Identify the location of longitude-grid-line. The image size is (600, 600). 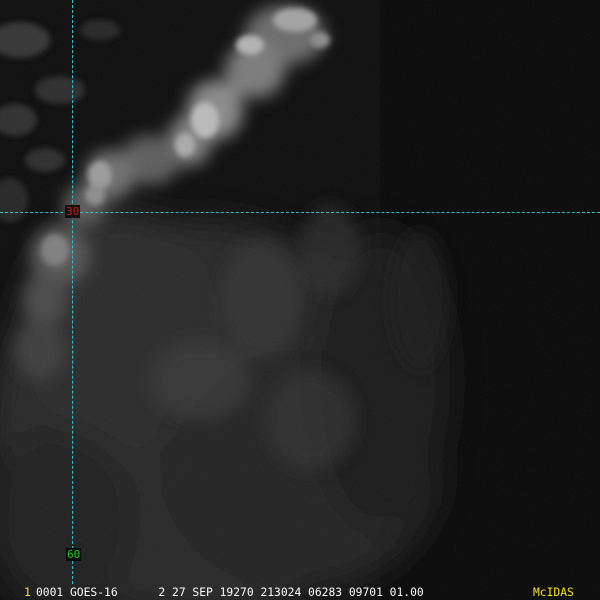
(72, 292).